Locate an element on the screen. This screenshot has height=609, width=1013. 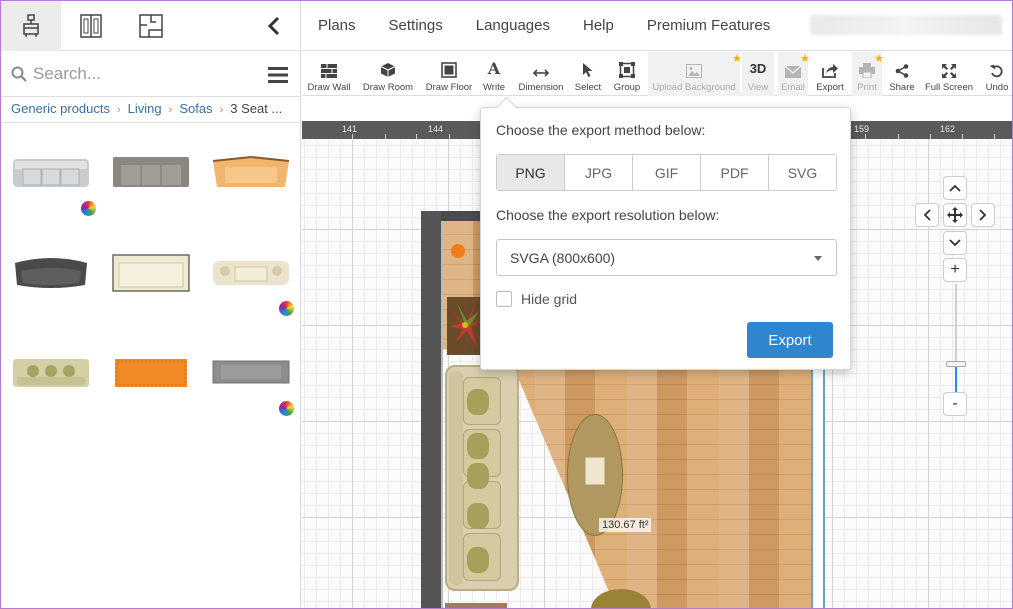
tool-share: Share is located at coordinates (902, 74).